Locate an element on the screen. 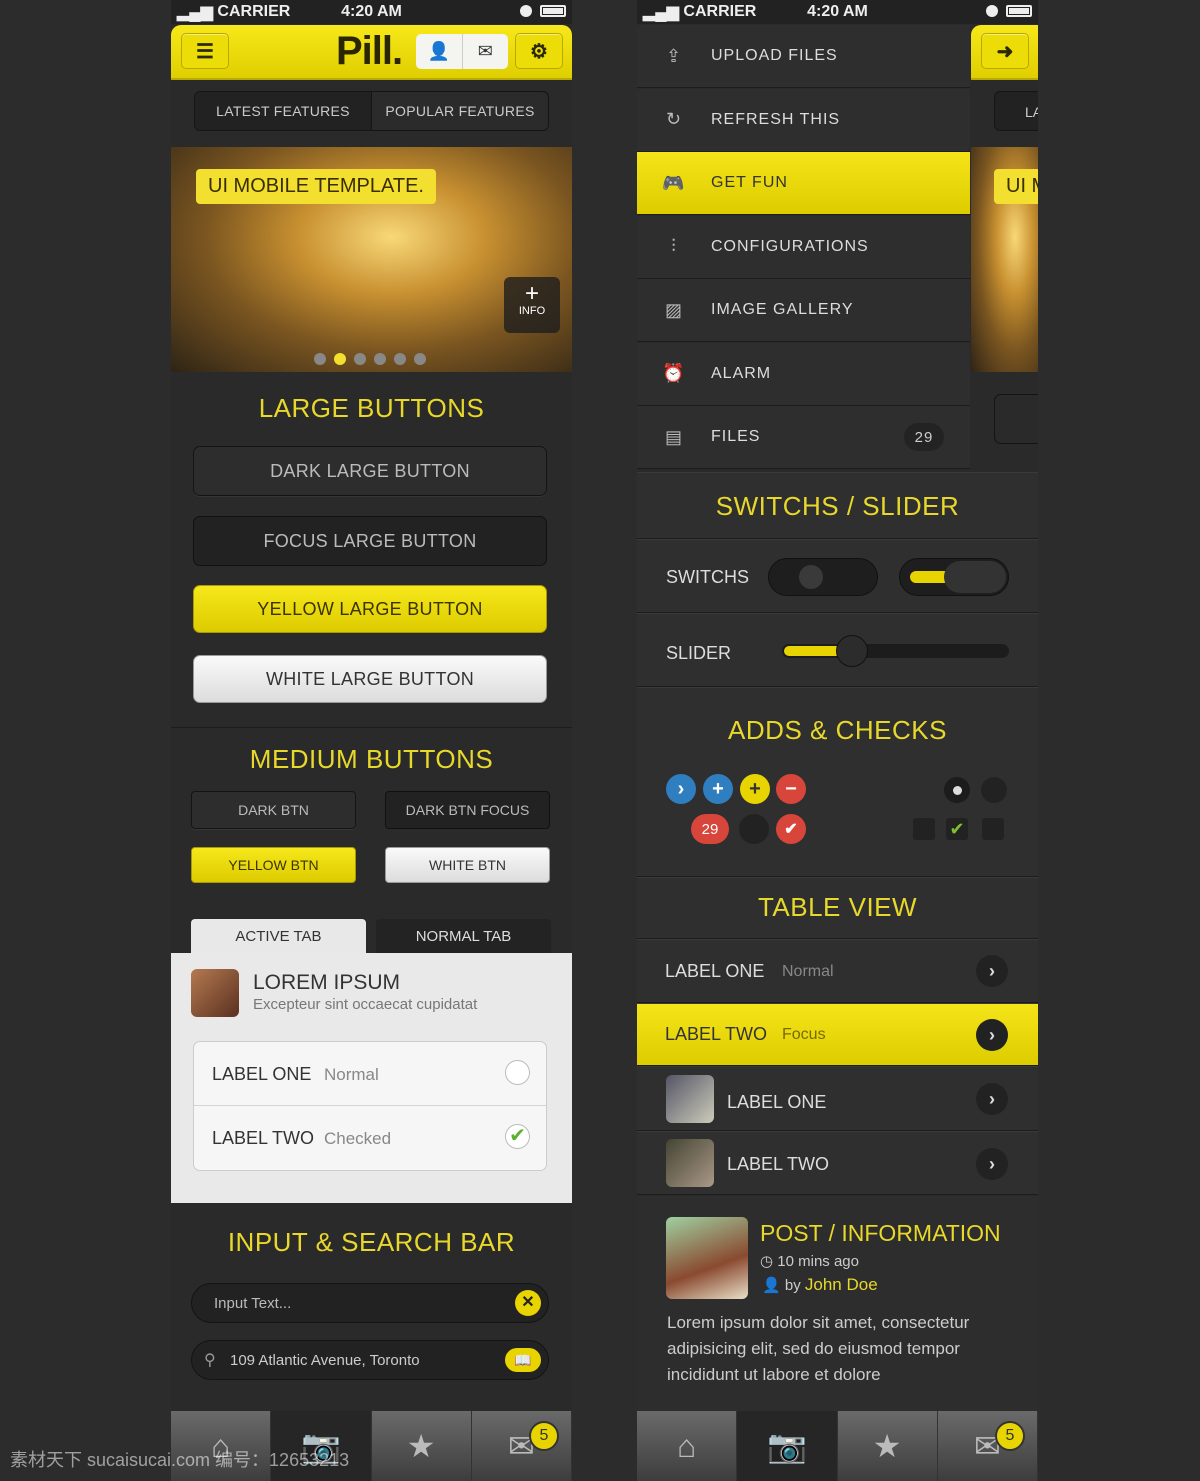  header-segment: 👤 ✉ is located at coordinates (462, 51).